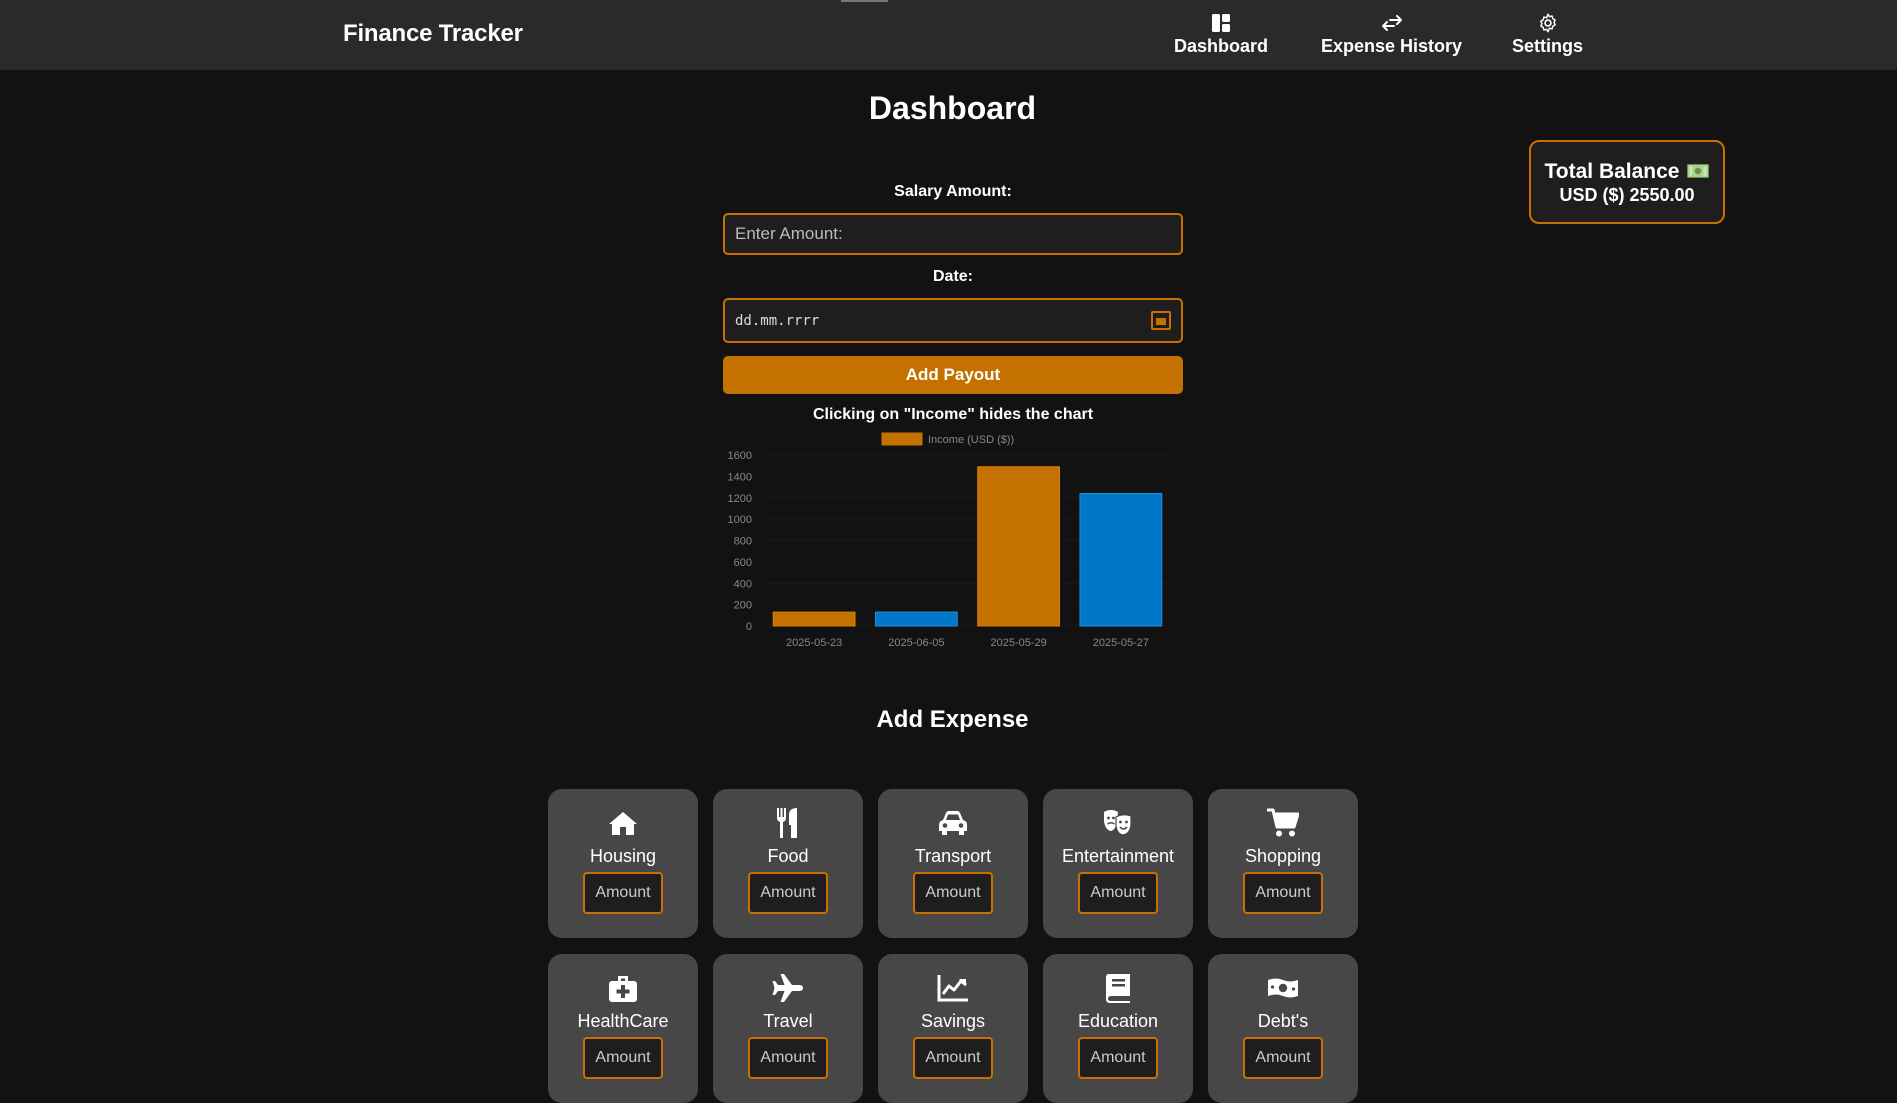 The width and height of the screenshot is (1897, 1103). I want to click on book-icon, so click(1118, 988).